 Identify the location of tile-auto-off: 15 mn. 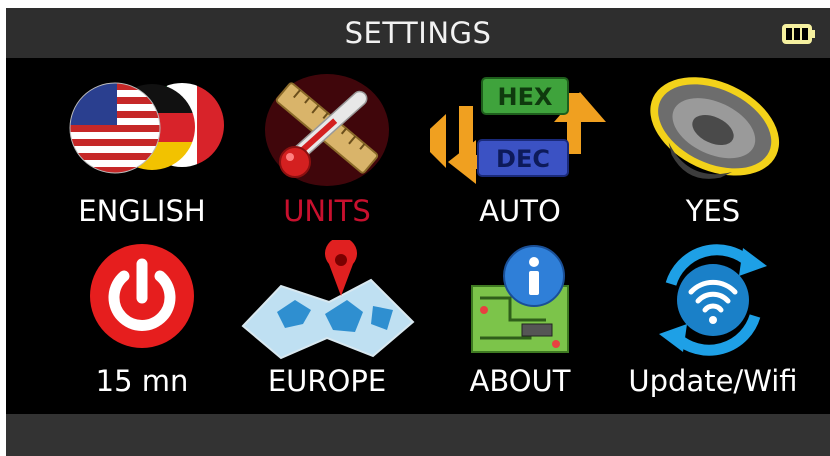
(142, 325).